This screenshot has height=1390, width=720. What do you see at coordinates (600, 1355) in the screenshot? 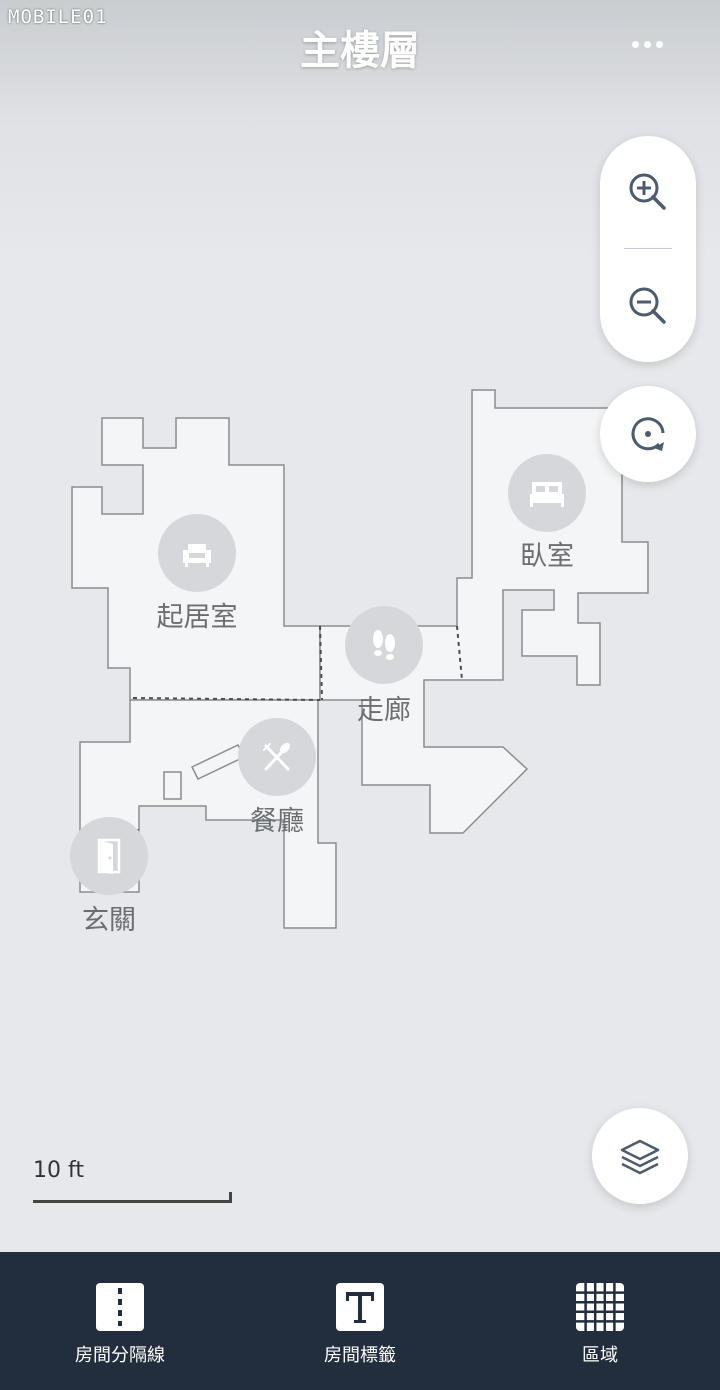
I see `zone-label: 區域` at bounding box center [600, 1355].